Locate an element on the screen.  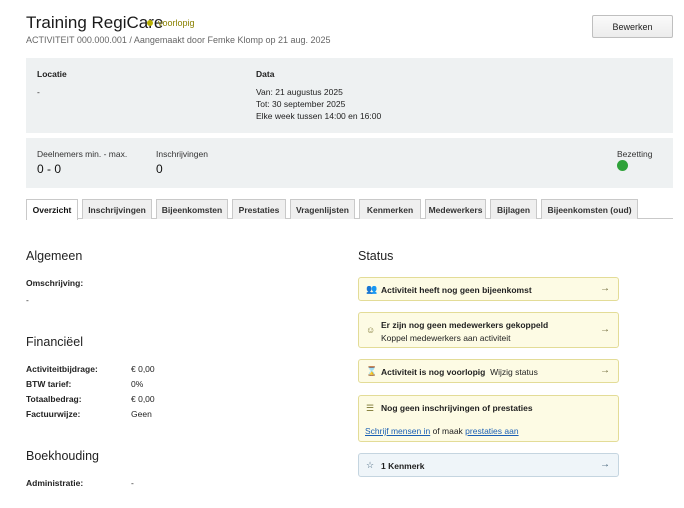
status-badge-label: voorlopig is located at coordinates (176, 23).